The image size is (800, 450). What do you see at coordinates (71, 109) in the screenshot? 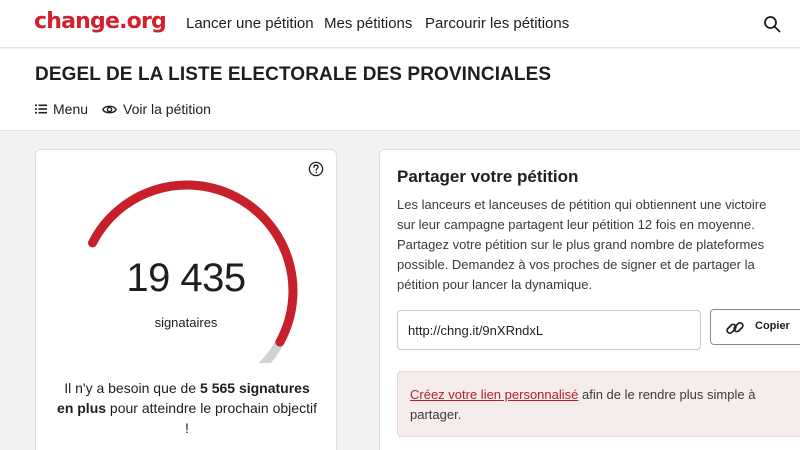
I see `menu-label: Menu` at bounding box center [71, 109].